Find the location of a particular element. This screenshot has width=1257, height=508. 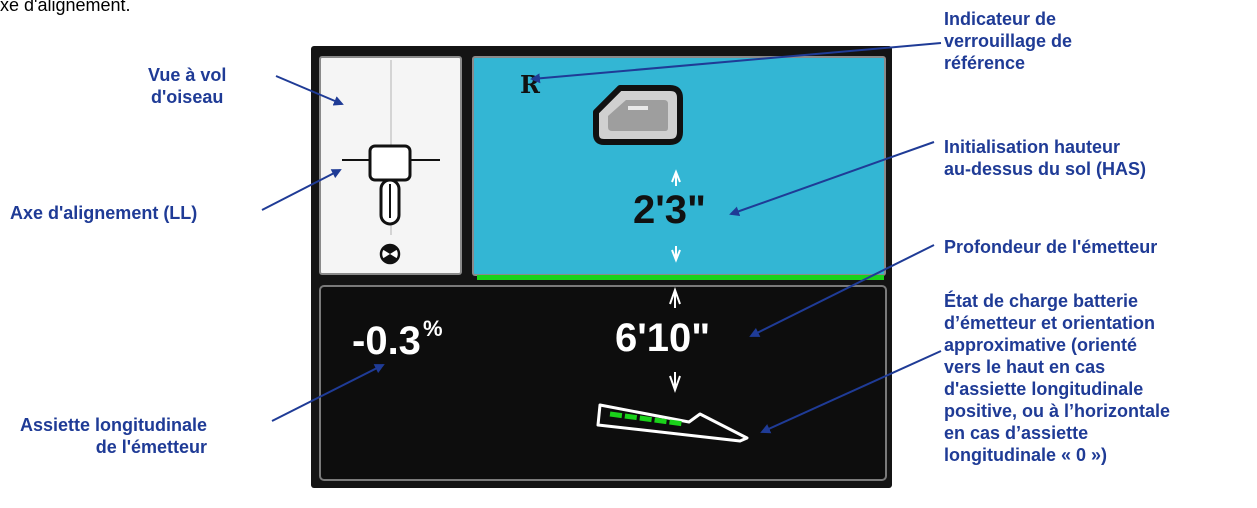

callout-battery-line-4: vers le haut en cas is located at coordinates (1025, 367).